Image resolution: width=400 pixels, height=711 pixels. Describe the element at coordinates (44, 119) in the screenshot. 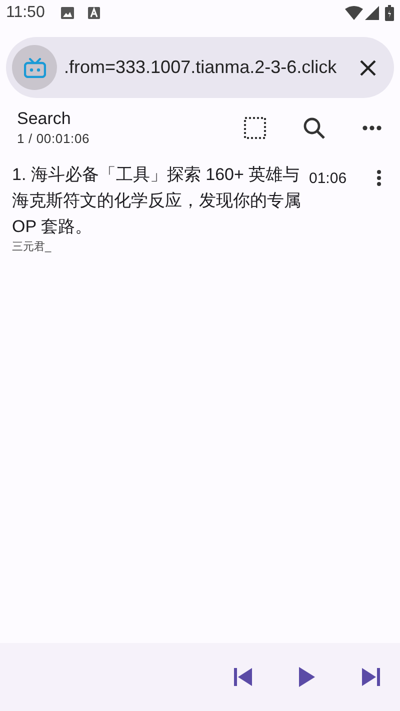

I see `page-title: Search` at that location.